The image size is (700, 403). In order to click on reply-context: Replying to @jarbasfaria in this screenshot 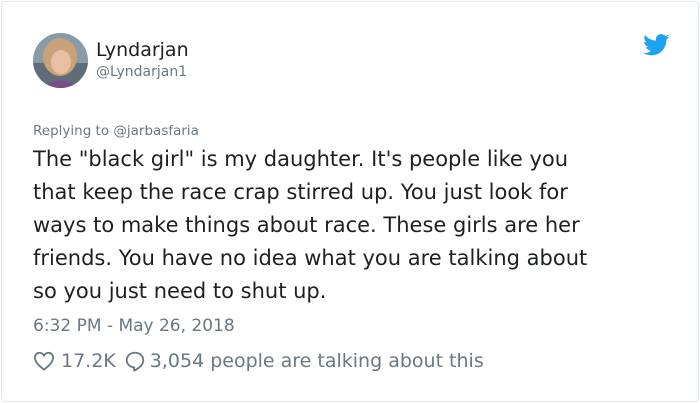, I will do `click(116, 131)`.